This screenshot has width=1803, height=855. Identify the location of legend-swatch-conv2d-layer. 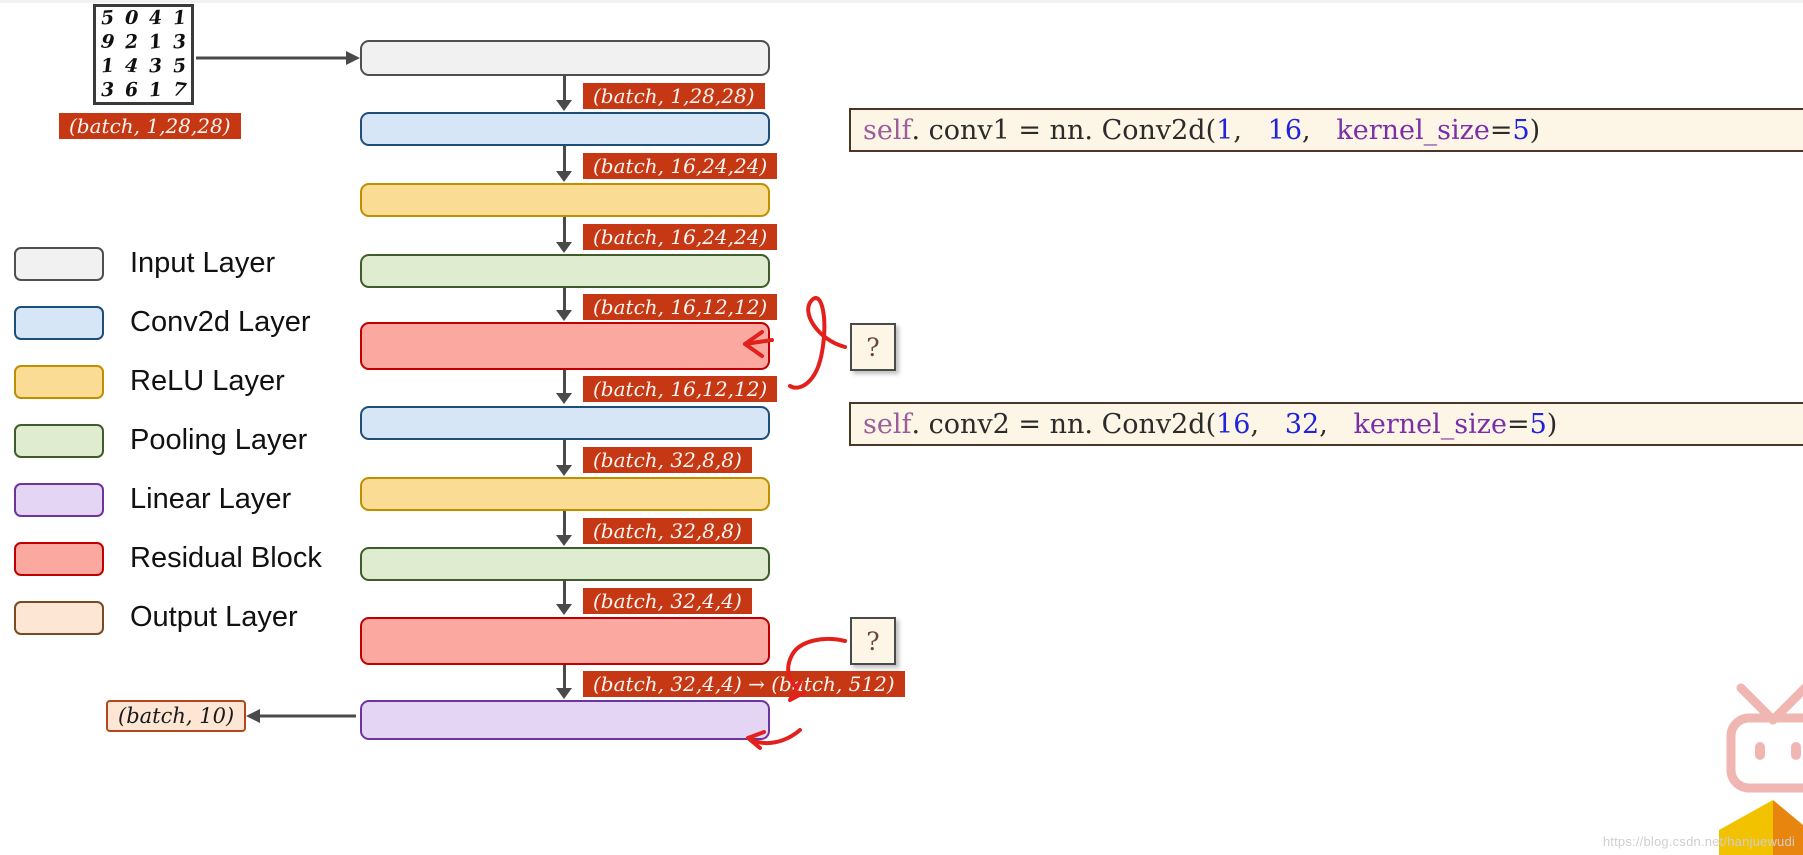
(59, 322).